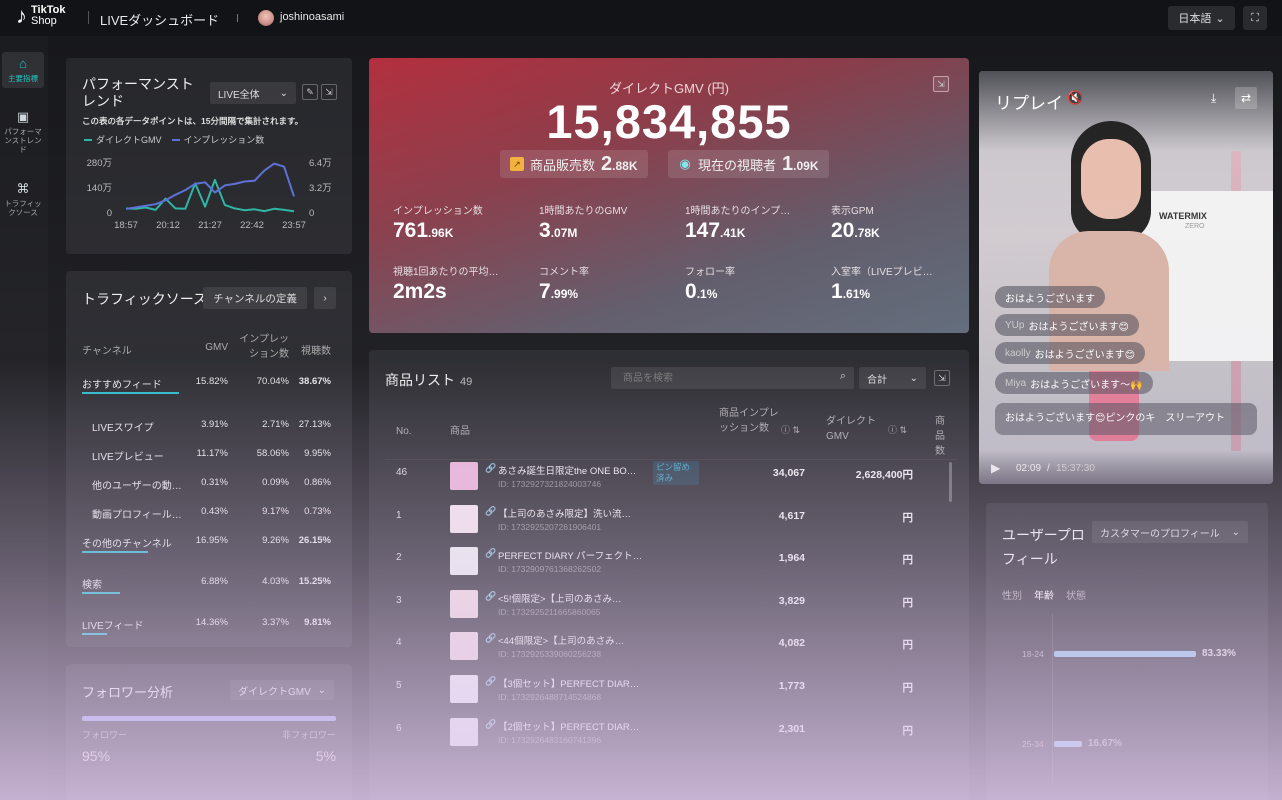 This screenshot has width=1282, height=800. Describe the element at coordinates (99, 163) in the screenshot. I see `y-left-tick: 280万` at that location.